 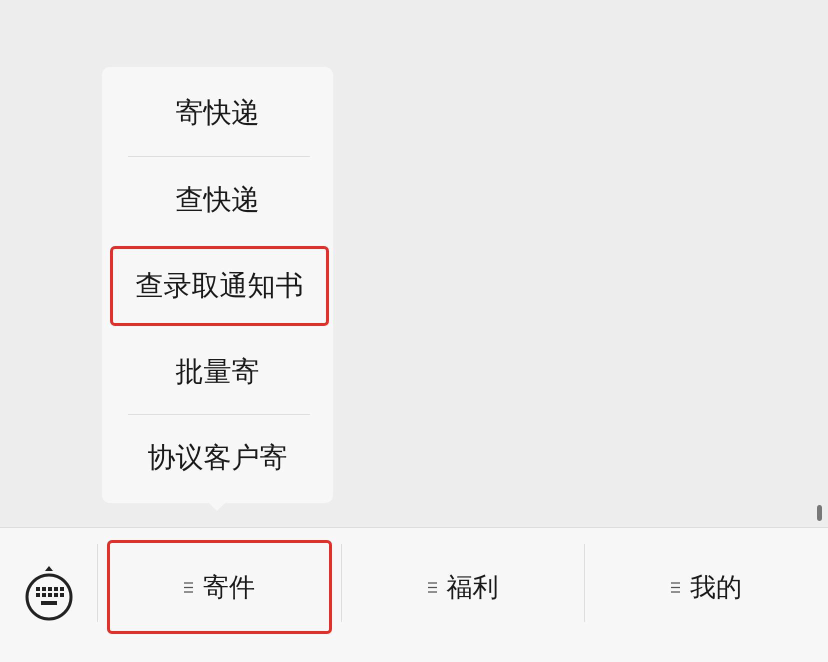 What do you see at coordinates (217, 113) in the screenshot?
I see `menu-item: 寄快递` at bounding box center [217, 113].